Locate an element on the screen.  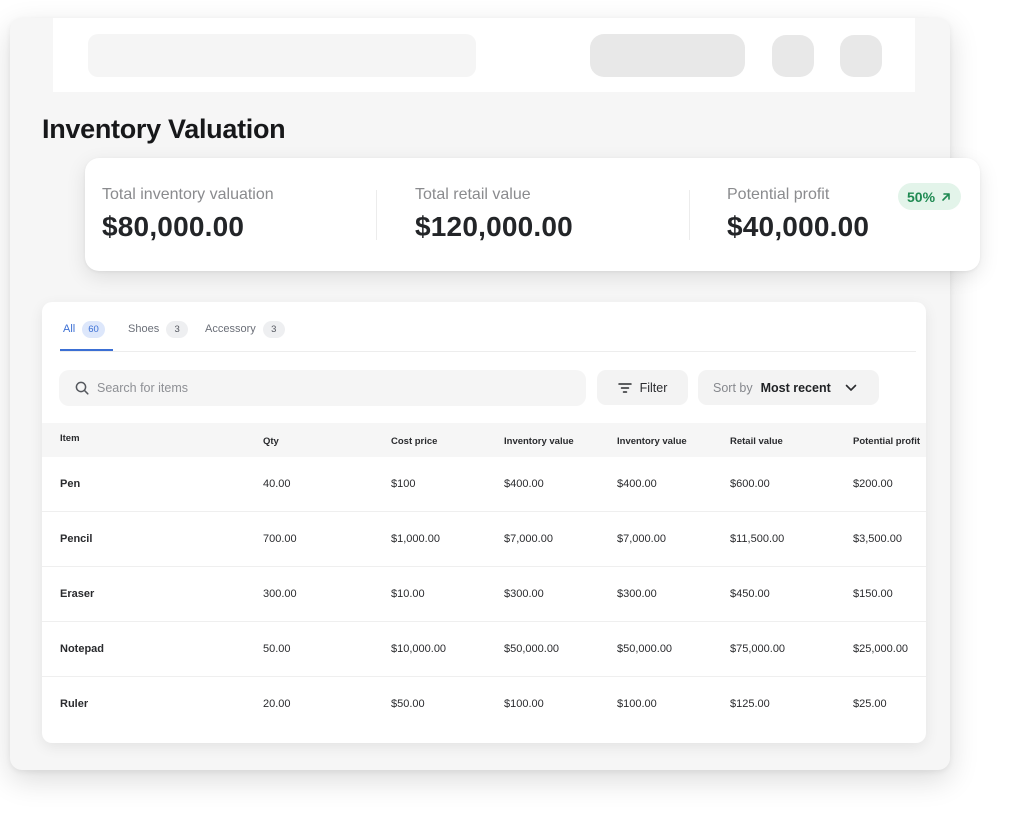
search-field is located at coordinates (322, 388).